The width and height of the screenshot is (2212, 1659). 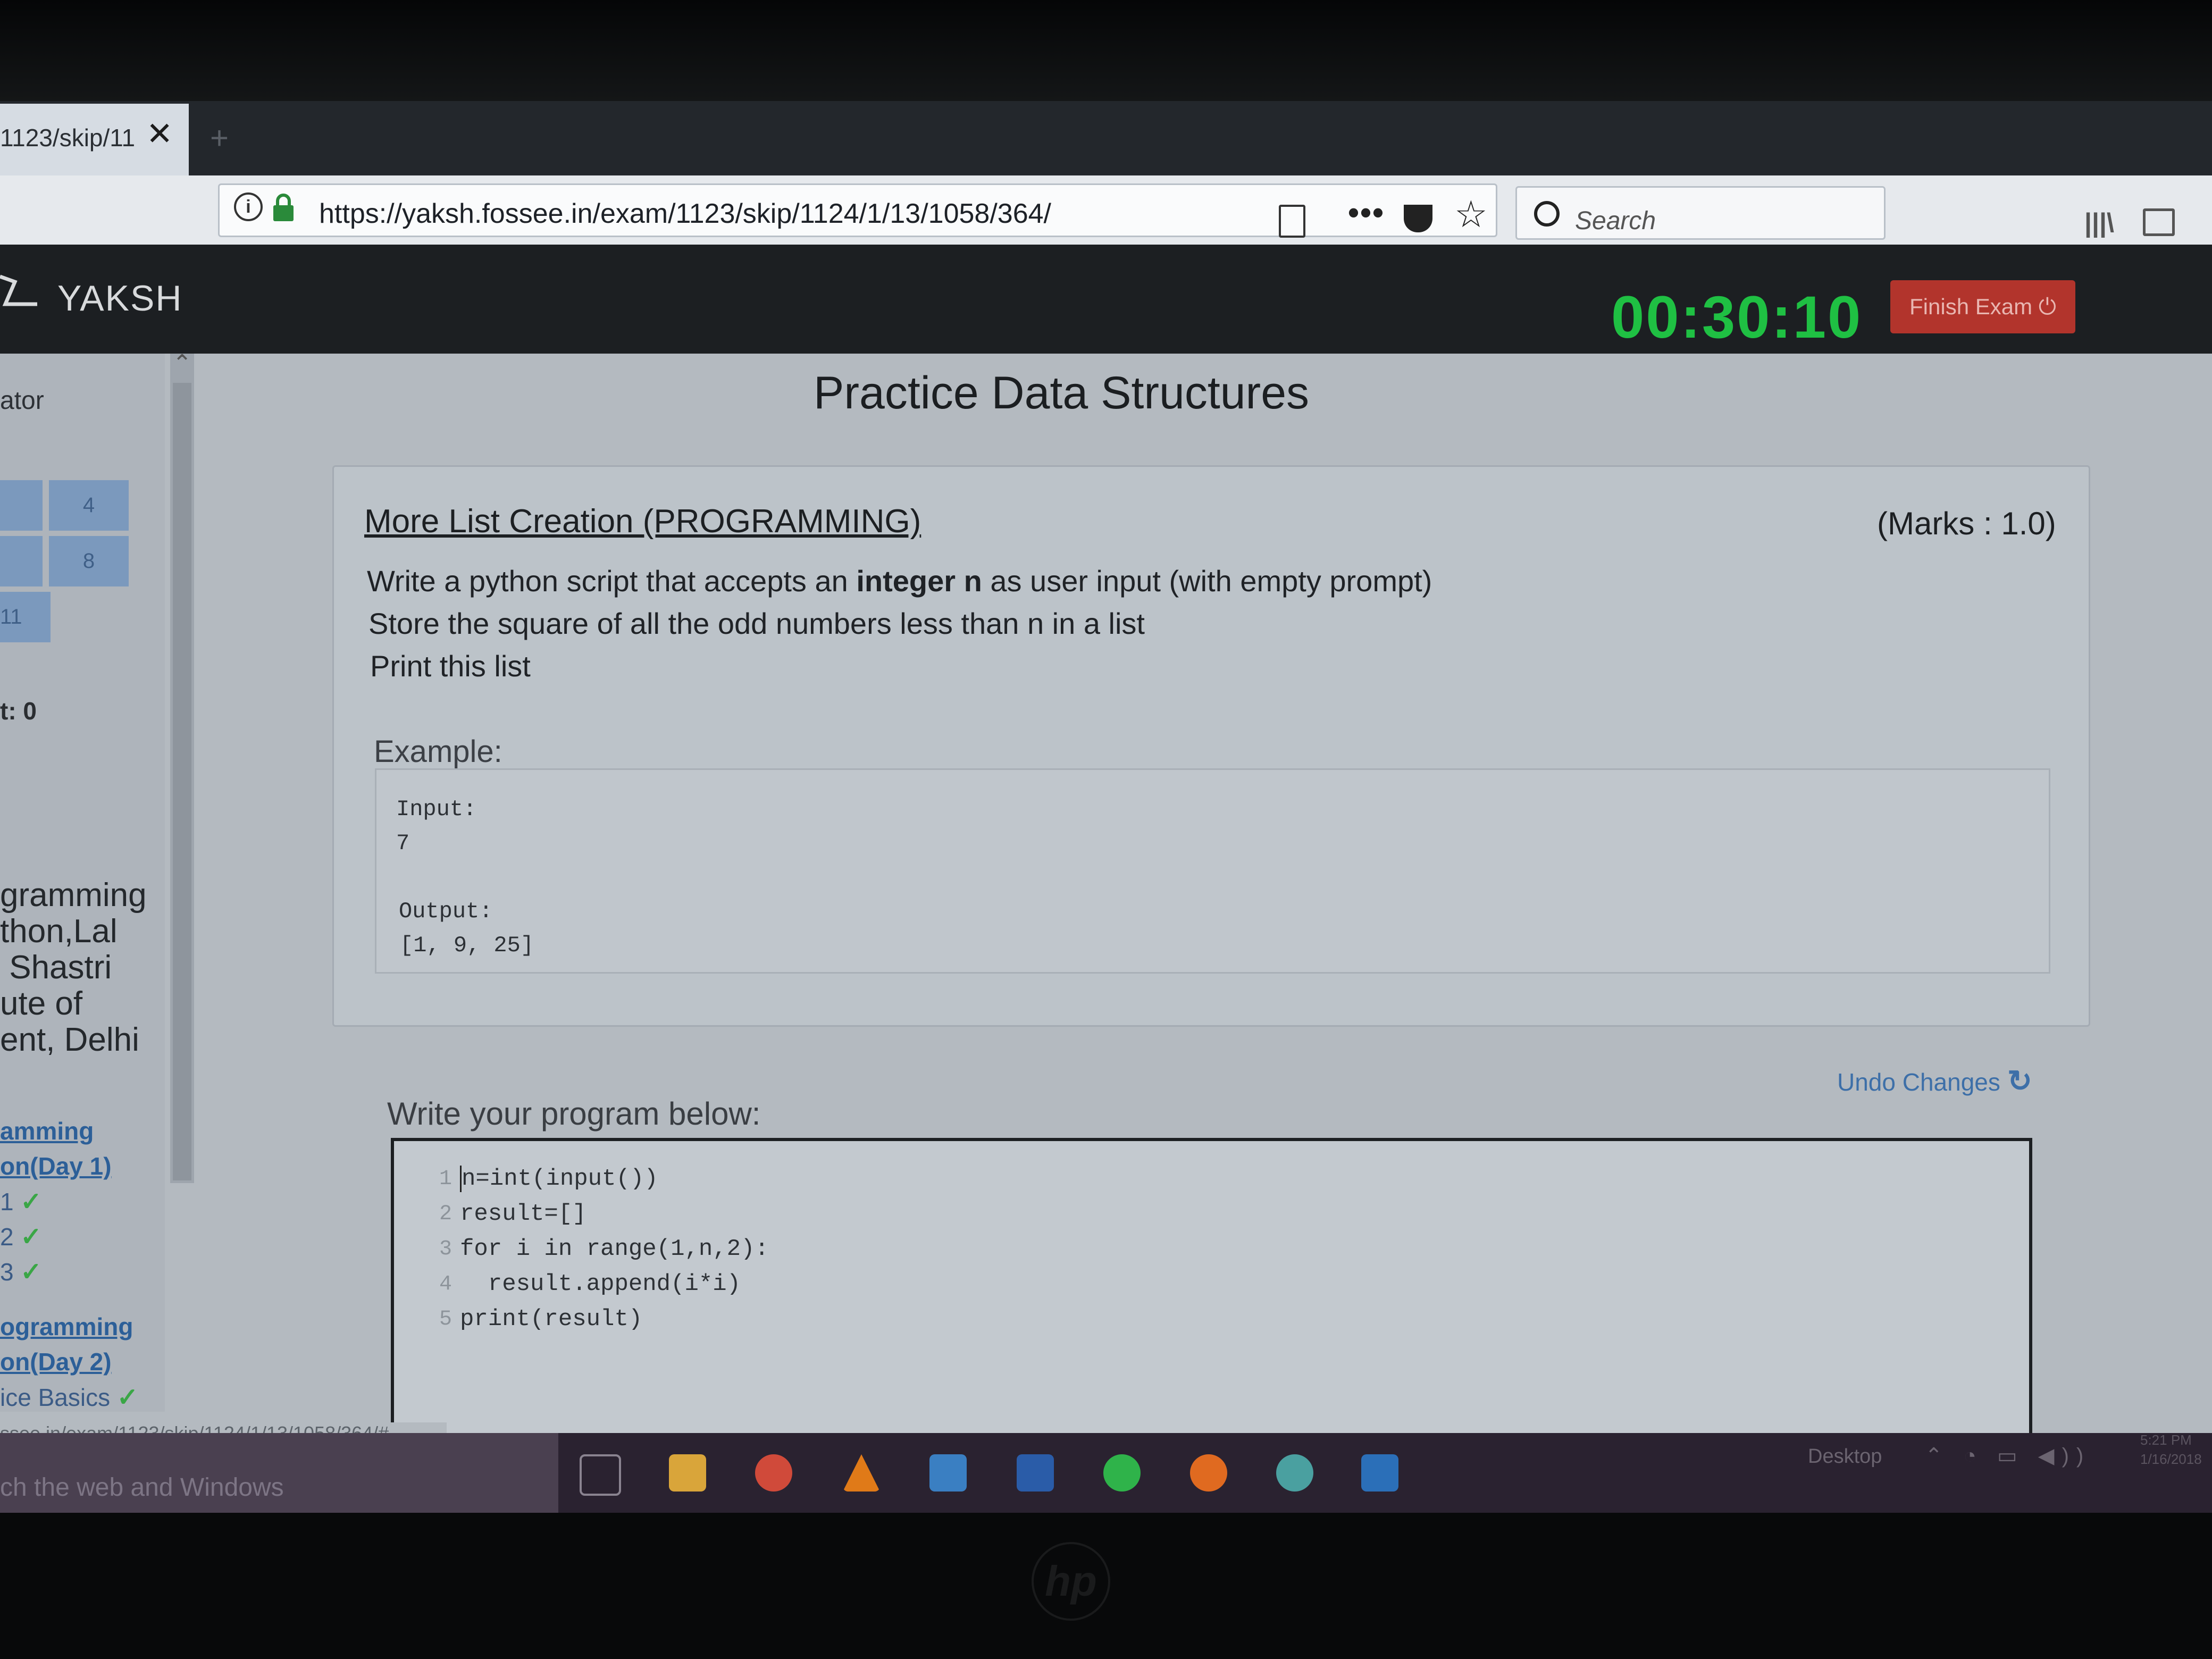 I want to click on example-output-value: [1, 9, 25], so click(x=467, y=945).